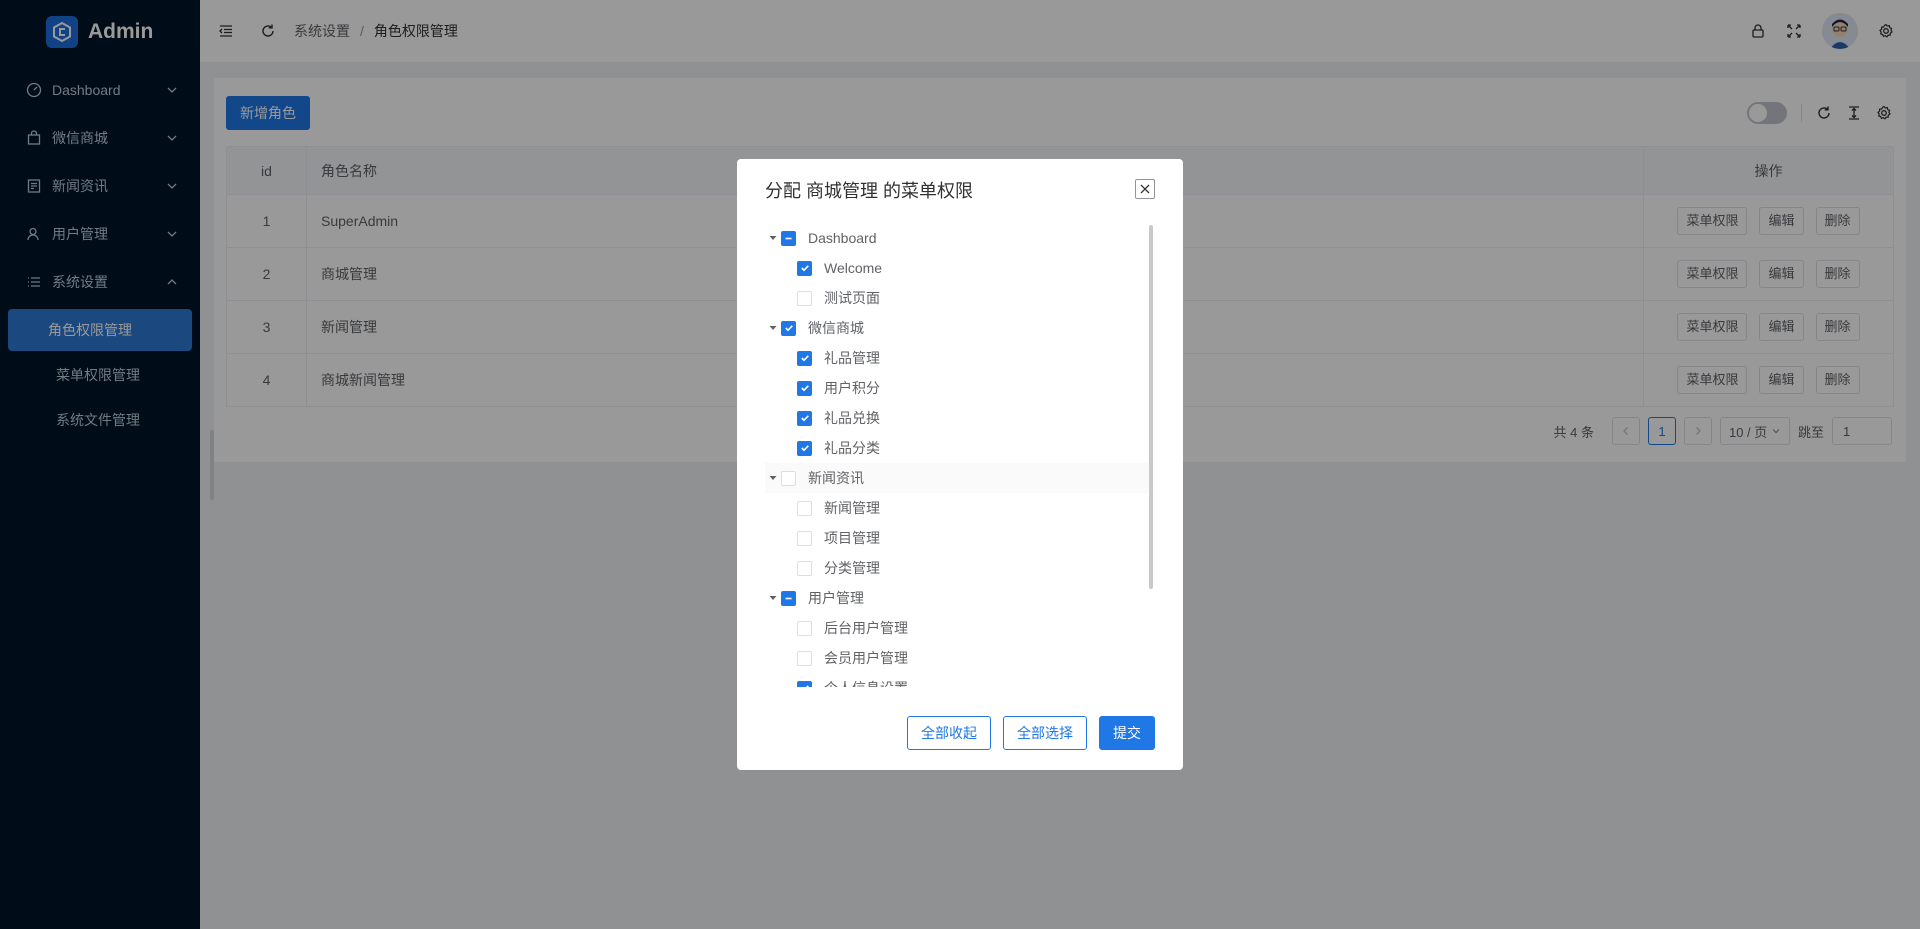 The image size is (1920, 929). Describe the element at coordinates (957, 298) in the screenshot. I see `tree-node: 测试页面` at that location.